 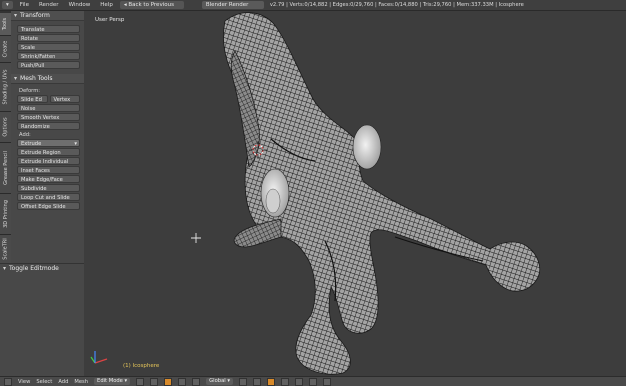 What do you see at coordinates (270, 381) in the screenshot?
I see `edge-select-icon` at bounding box center [270, 381].